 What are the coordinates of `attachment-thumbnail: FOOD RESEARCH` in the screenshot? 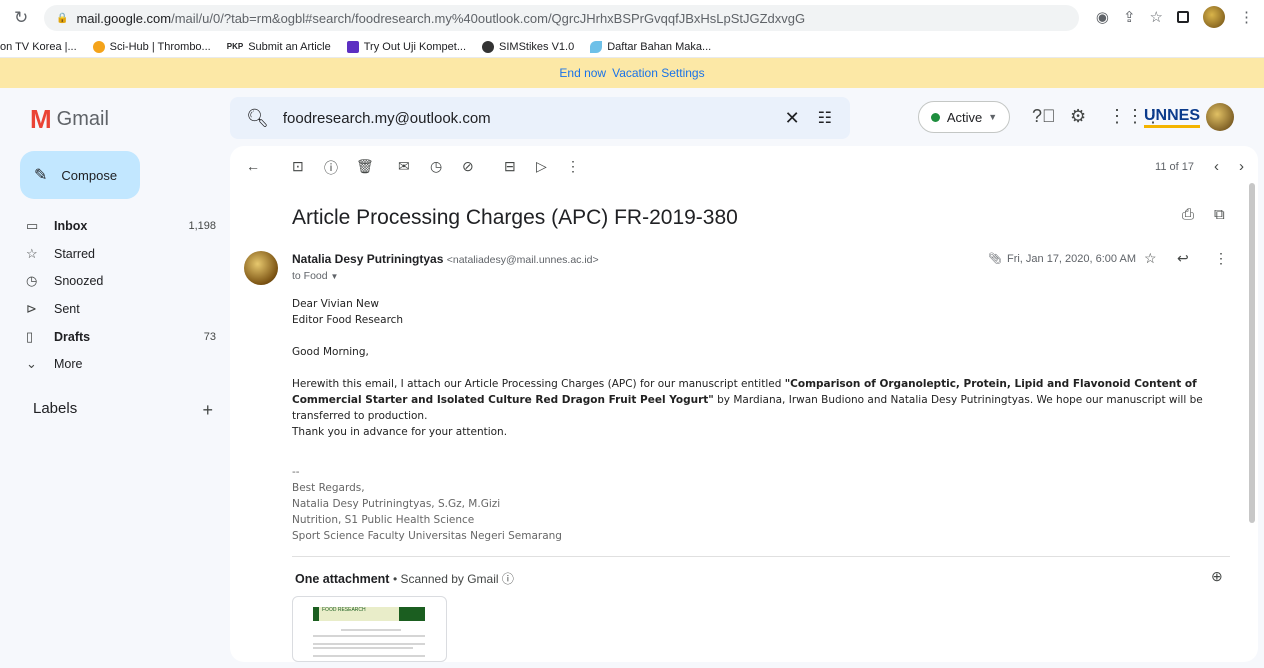 It's located at (369, 629).